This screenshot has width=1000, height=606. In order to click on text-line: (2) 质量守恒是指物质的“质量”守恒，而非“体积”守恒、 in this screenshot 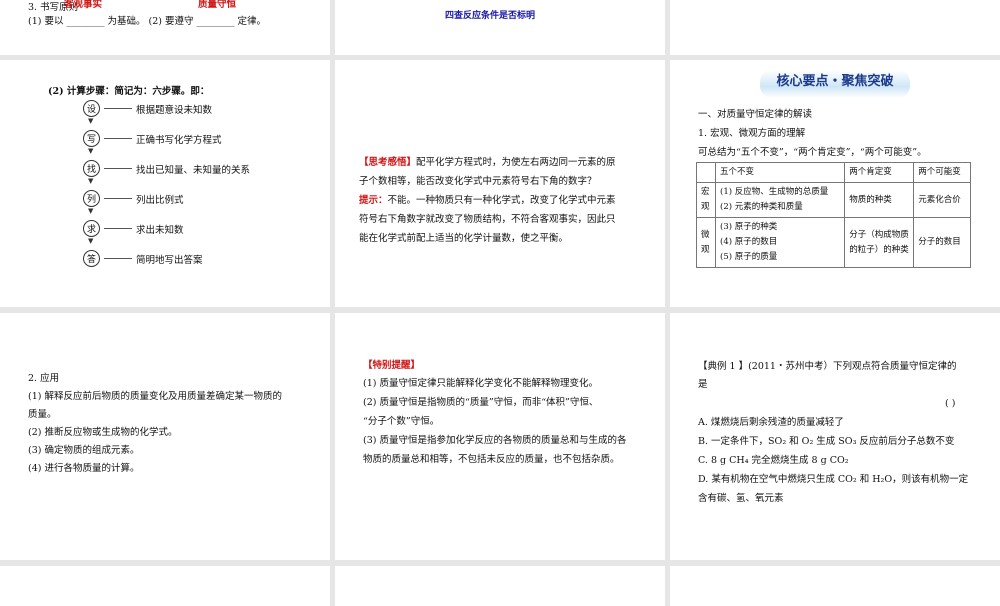, I will do `click(481, 402)`.